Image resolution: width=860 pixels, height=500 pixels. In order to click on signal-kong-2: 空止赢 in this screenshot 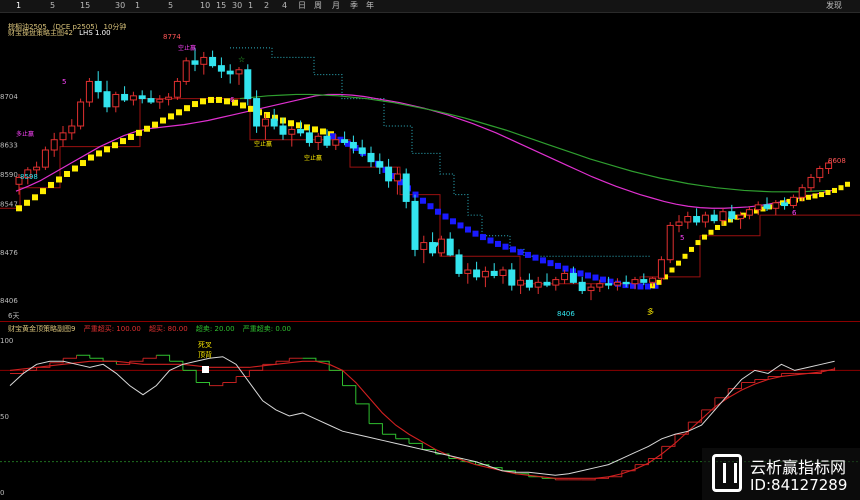, I will do `click(263, 144)`.